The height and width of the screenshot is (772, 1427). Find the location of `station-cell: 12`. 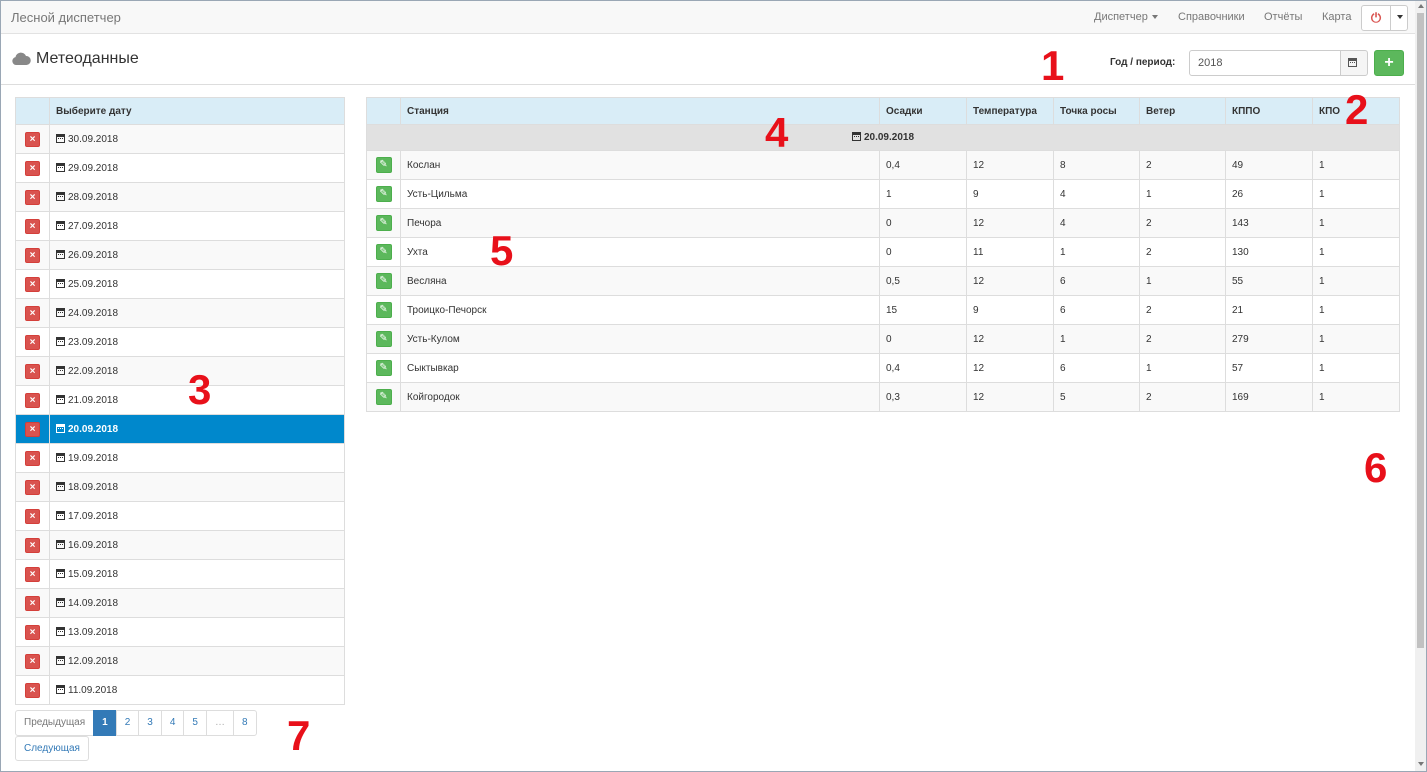

station-cell: 12 is located at coordinates (1010, 339).